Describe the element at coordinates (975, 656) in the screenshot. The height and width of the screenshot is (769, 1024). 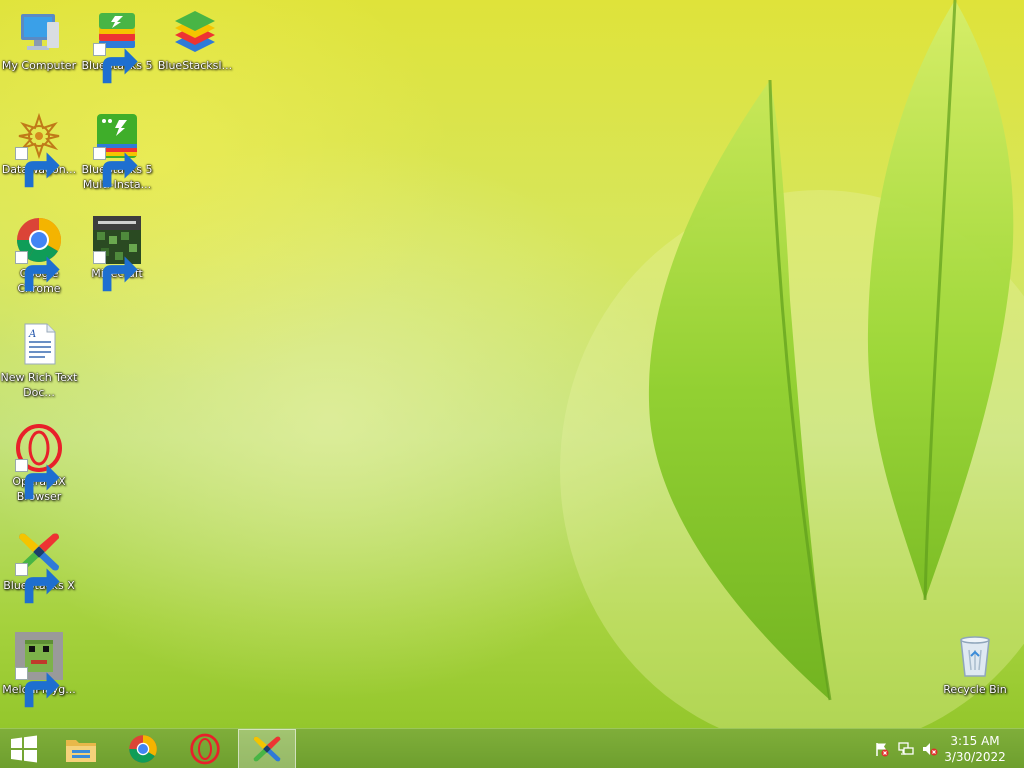
I see `recycle-bin-icon` at that location.